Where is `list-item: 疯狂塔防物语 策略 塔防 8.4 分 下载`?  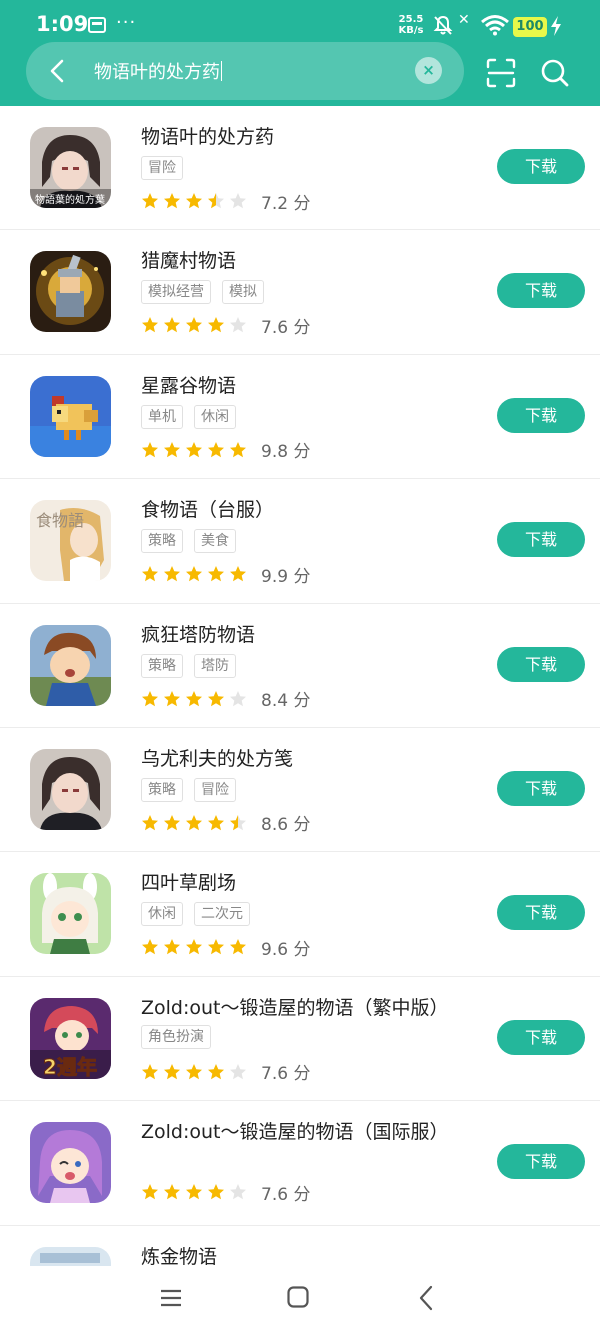
list-item: 疯狂塔防物语 策略 塔防 8.4 分 下载 is located at coordinates (300, 666).